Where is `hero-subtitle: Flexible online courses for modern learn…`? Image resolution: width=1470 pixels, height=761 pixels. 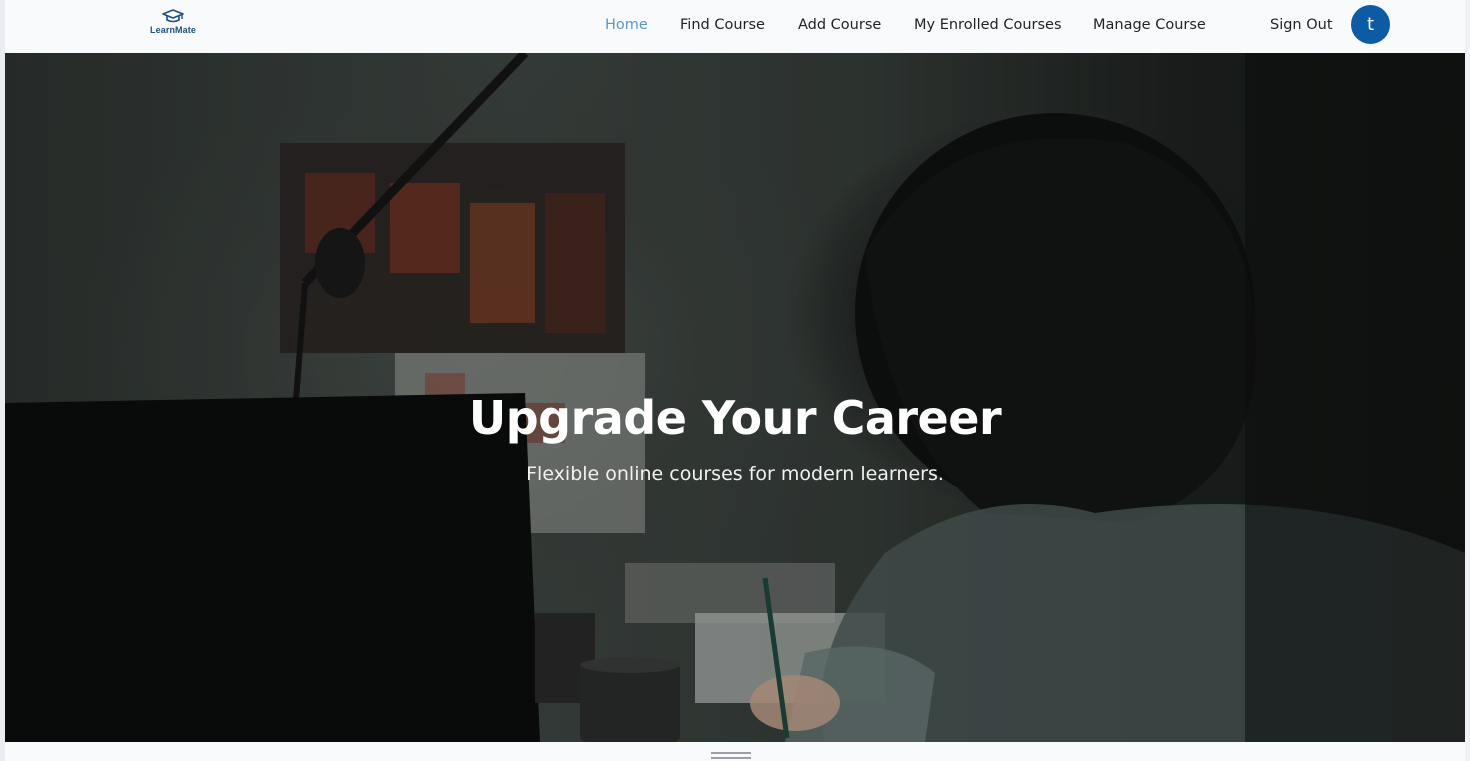
hero-subtitle: Flexible online courses for modern learn… is located at coordinates (735, 474).